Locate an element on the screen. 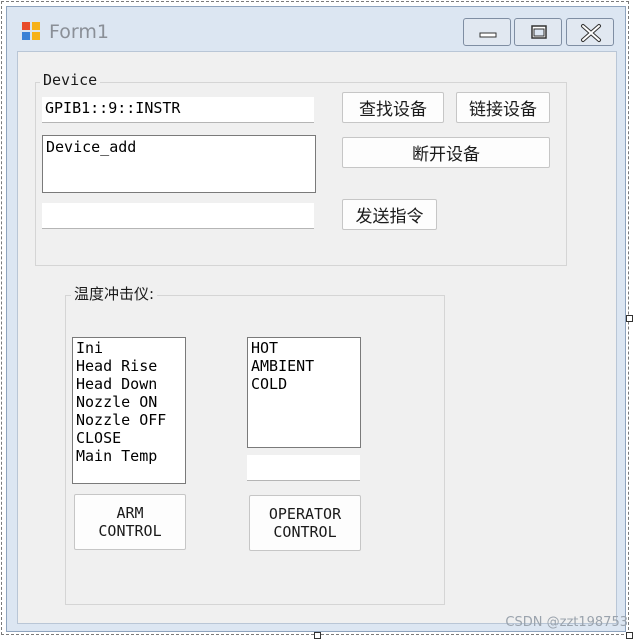  minimize-button is located at coordinates (487, 32).